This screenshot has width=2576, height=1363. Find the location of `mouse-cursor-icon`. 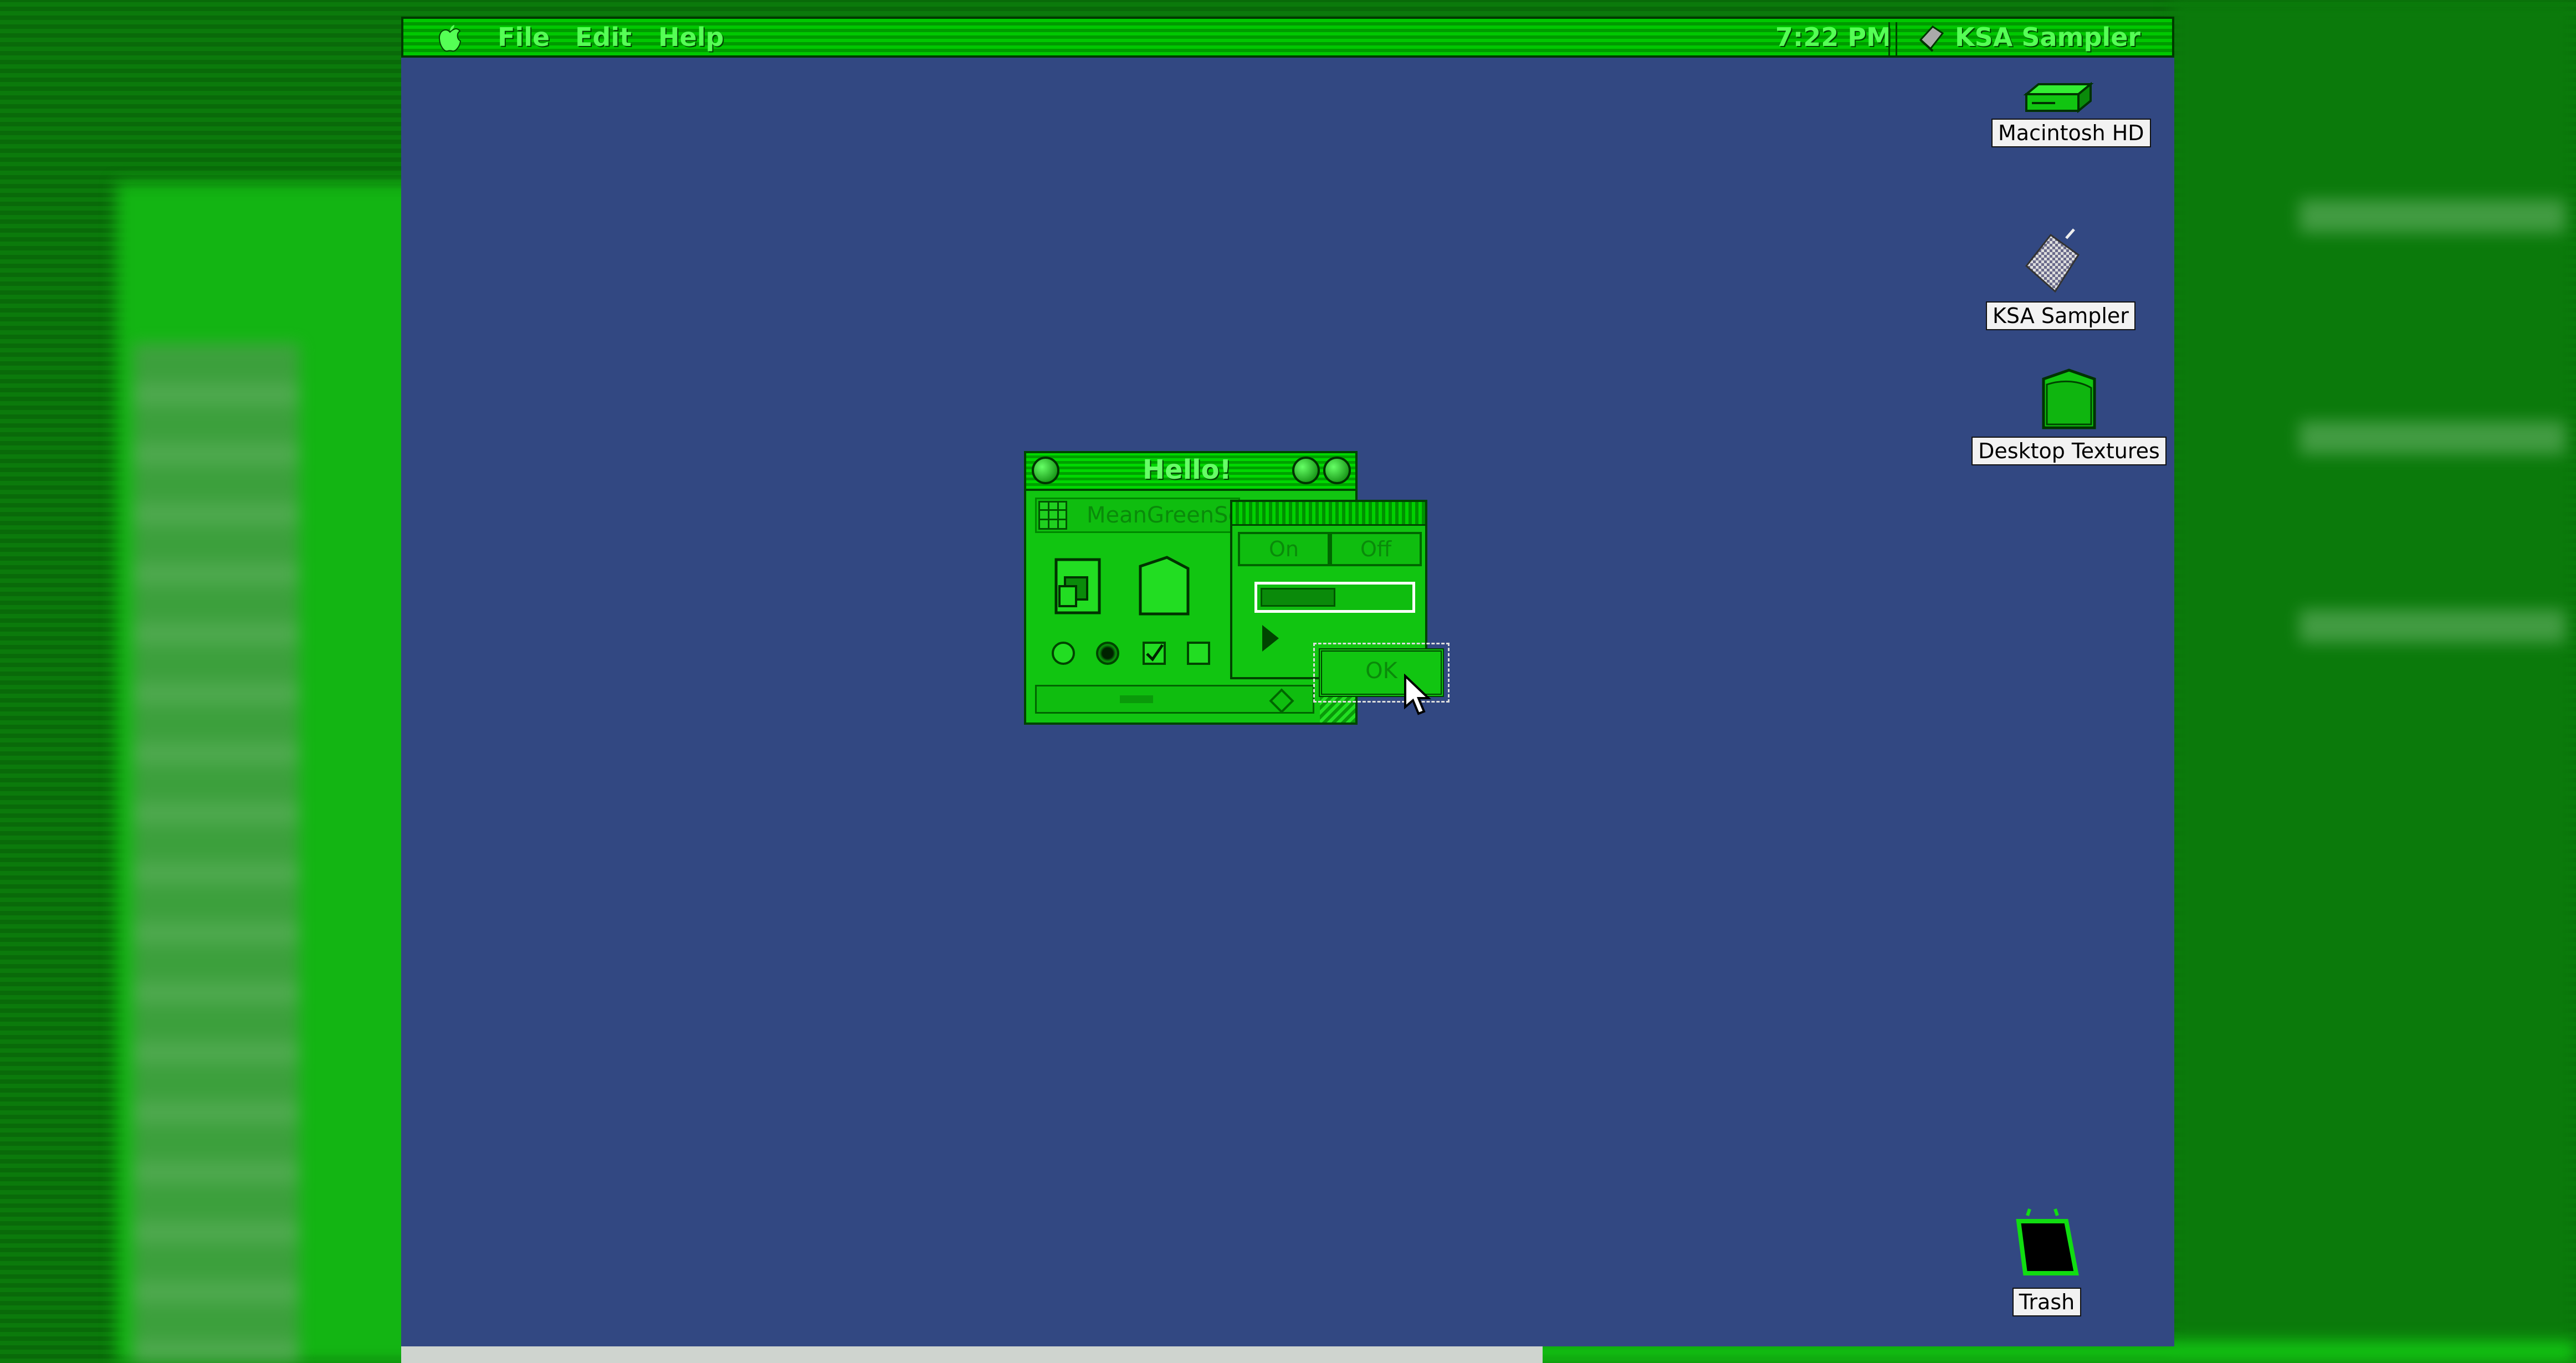

mouse-cursor-icon is located at coordinates (1417, 694).